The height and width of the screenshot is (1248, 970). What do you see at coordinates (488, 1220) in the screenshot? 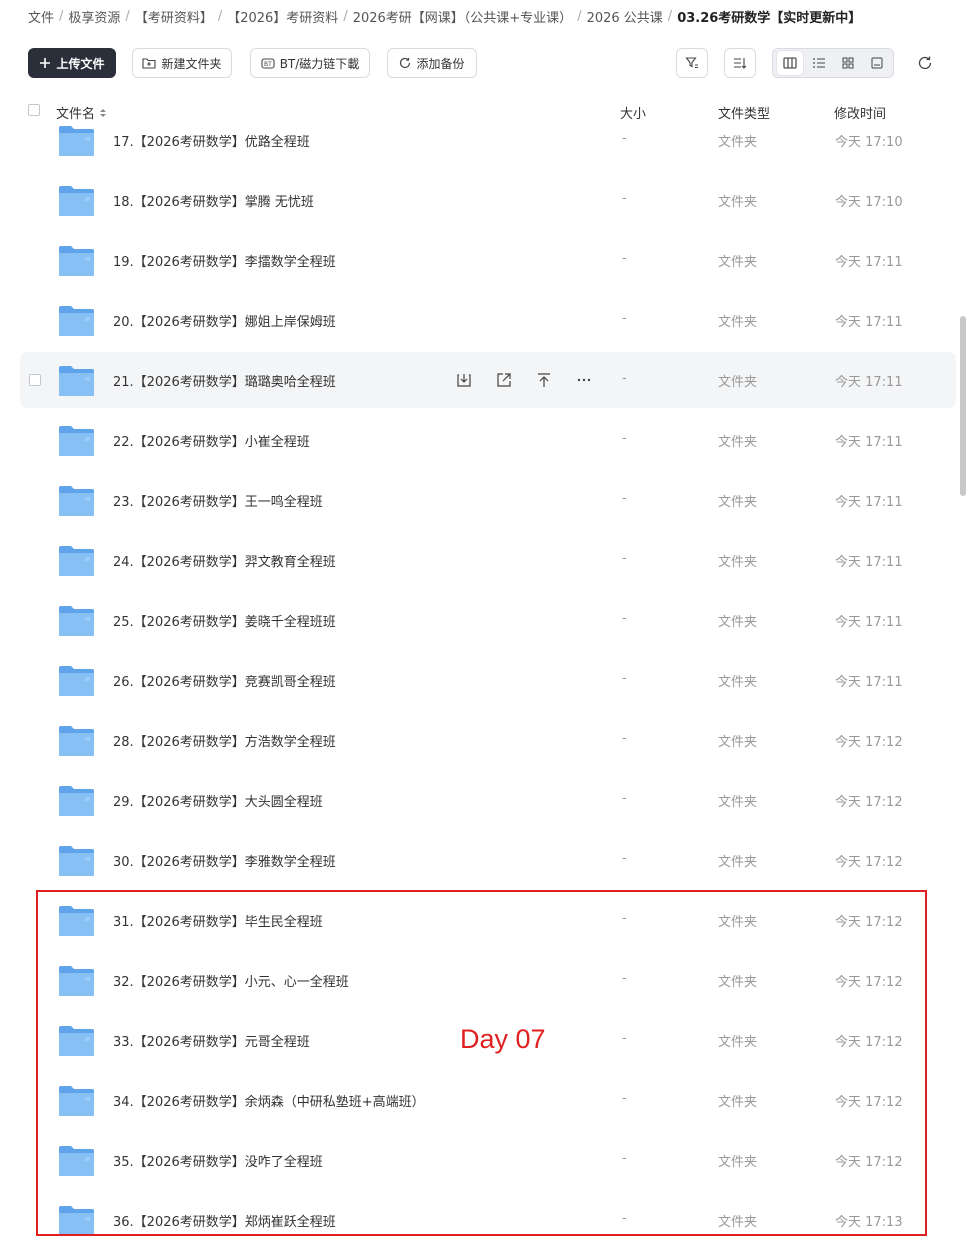
I see `table-row: 36.【2026考研数学】郑炳崔跃全程班 - 文件夹 今天 17:13` at bounding box center [488, 1220].